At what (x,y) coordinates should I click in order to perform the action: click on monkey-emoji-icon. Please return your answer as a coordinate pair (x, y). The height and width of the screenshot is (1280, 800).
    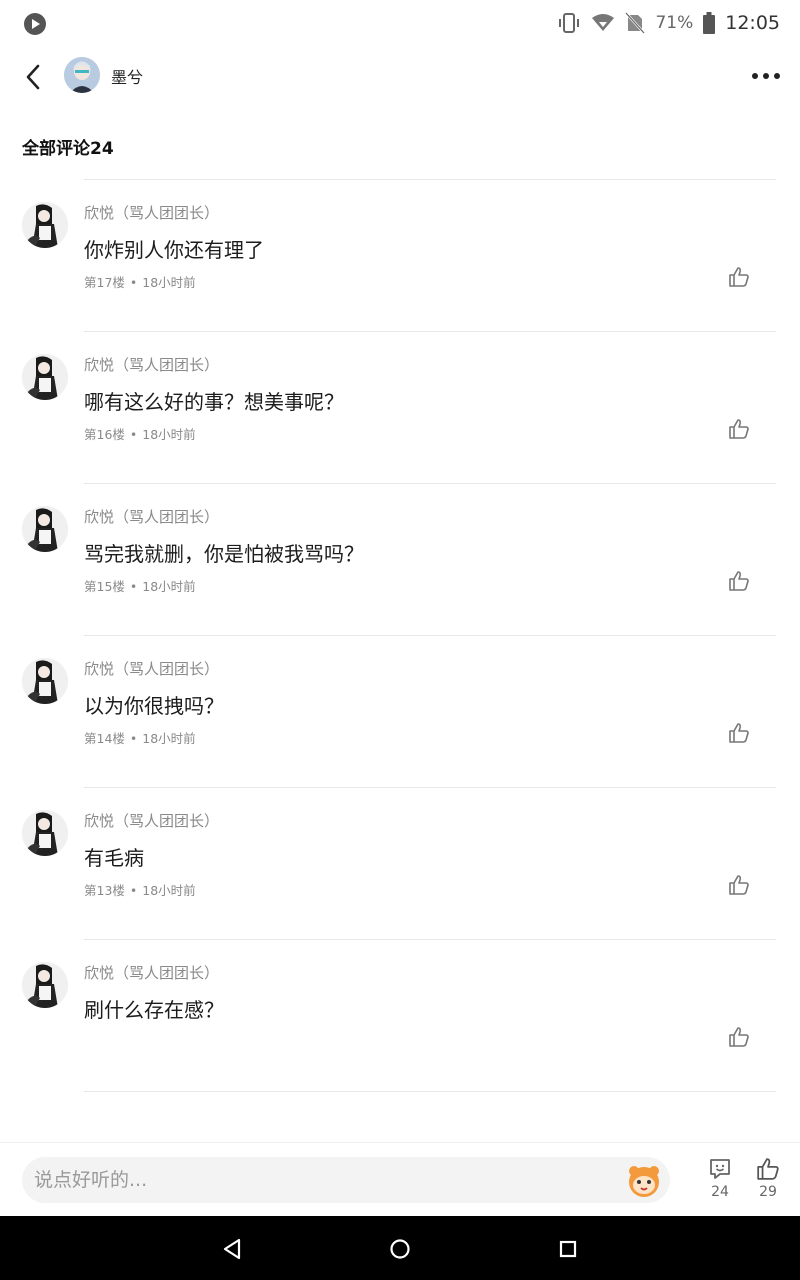
    Looking at the image, I should click on (644, 1181).